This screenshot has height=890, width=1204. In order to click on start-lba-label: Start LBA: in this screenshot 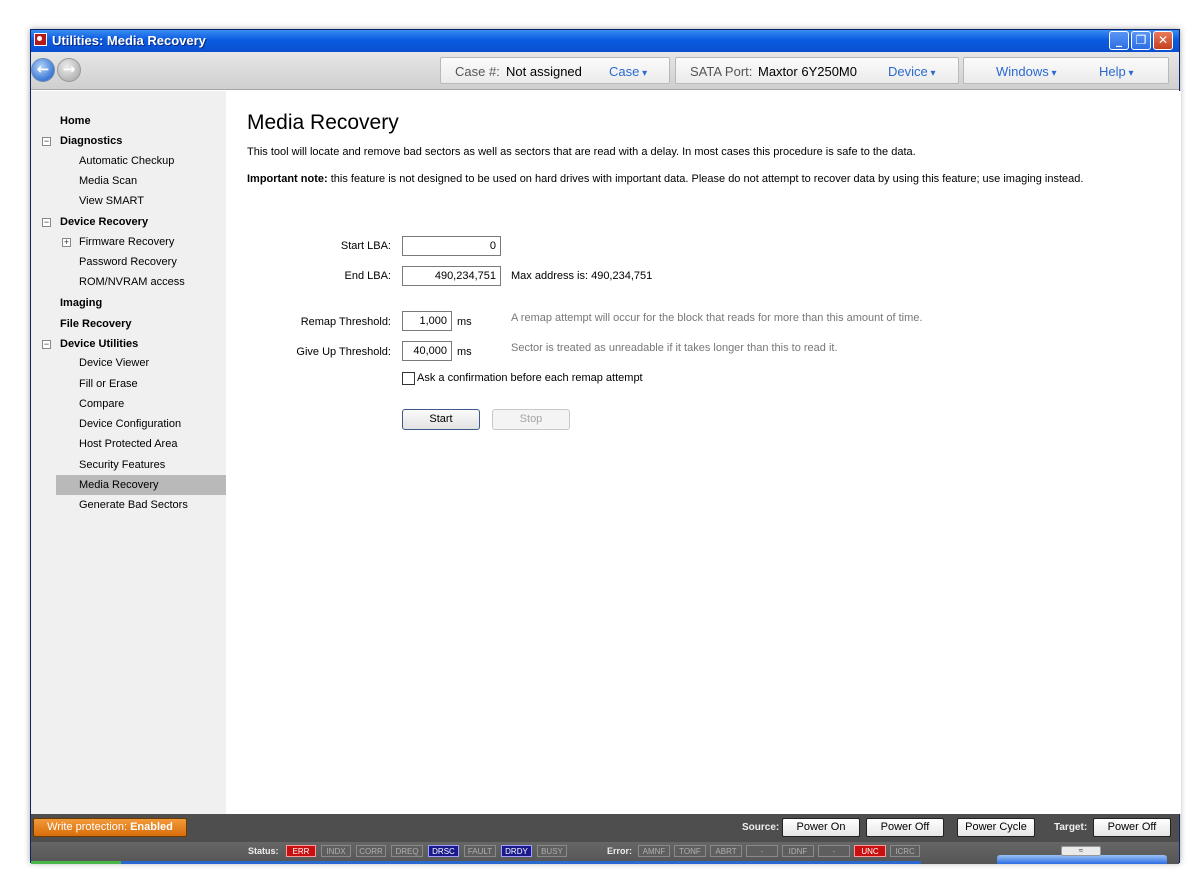, I will do `click(365, 246)`.